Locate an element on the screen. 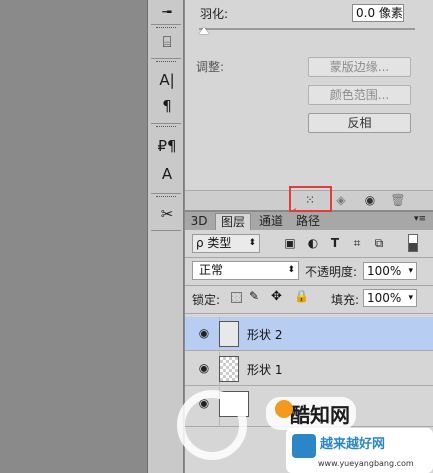 The image size is (433, 473). watermark-logo is located at coordinates (212, 425).